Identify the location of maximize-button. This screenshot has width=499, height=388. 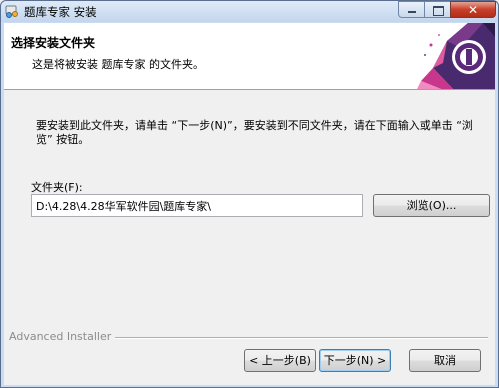
(437, 9).